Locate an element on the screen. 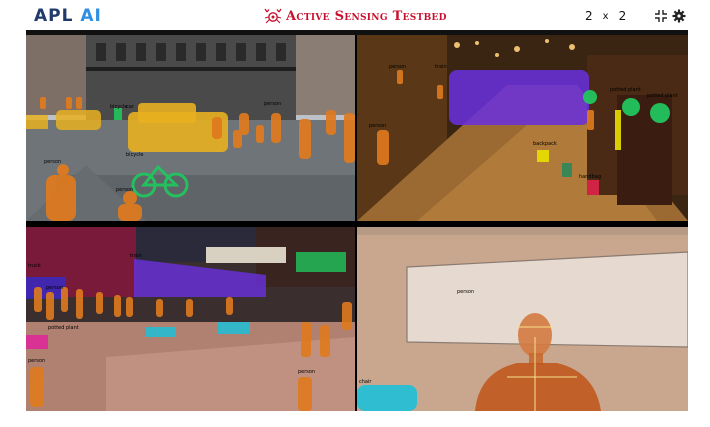  gear-icon is located at coordinates (679, 16).